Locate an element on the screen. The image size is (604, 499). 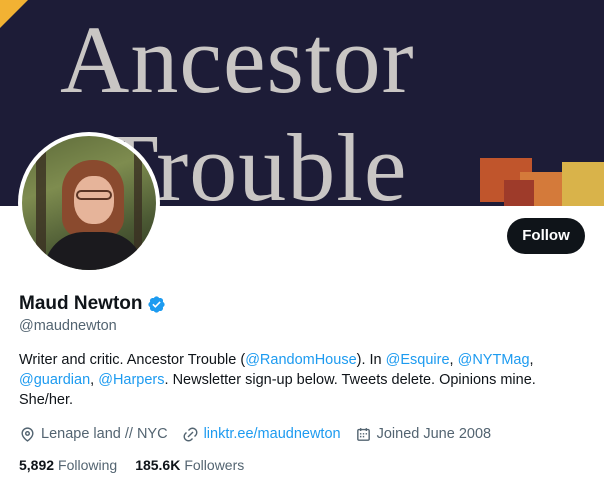
avatar-photo is located at coordinates (89, 203).